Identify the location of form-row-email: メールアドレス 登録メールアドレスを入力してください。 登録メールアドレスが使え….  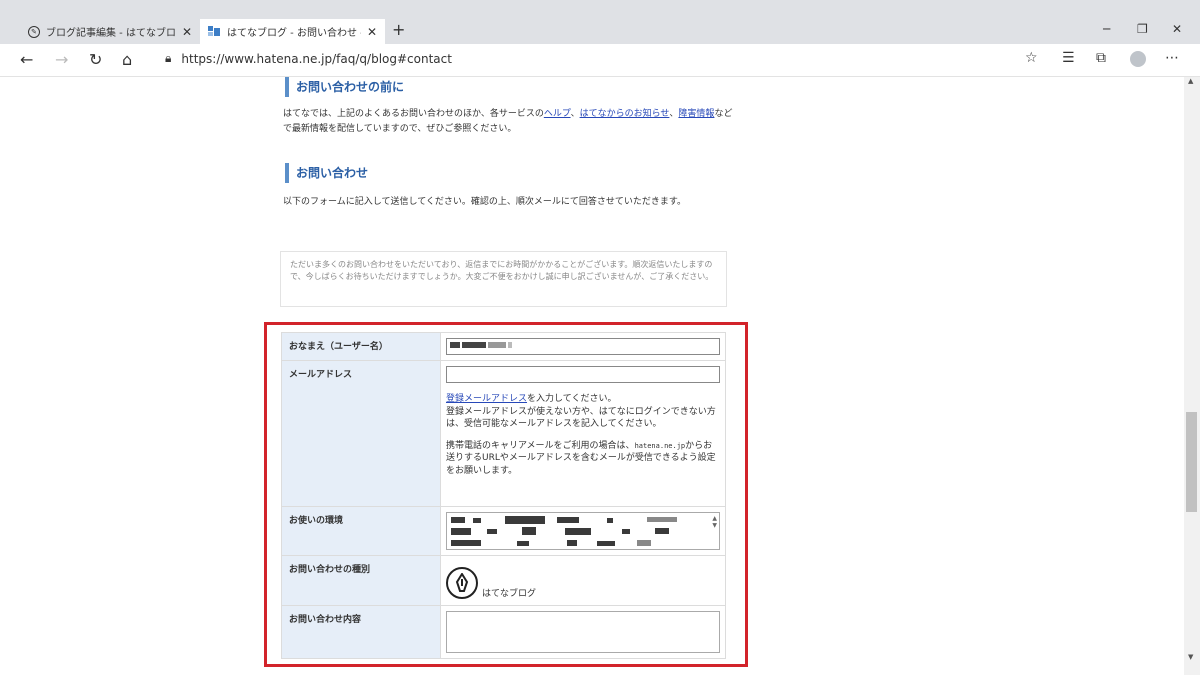
(503, 433).